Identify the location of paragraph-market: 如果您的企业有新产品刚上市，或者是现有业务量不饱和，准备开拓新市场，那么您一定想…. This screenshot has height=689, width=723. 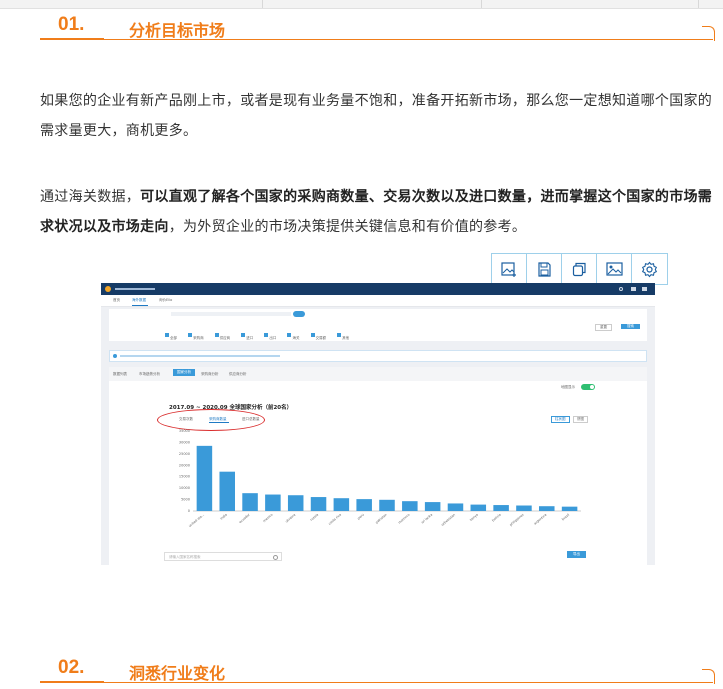
(376, 116).